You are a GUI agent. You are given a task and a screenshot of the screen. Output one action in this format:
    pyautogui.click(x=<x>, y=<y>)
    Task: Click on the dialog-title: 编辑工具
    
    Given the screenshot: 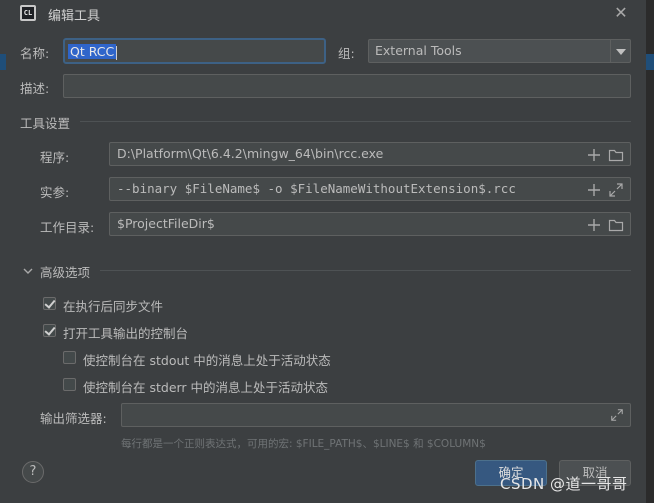 What is the action you would take?
    pyautogui.click(x=74, y=16)
    